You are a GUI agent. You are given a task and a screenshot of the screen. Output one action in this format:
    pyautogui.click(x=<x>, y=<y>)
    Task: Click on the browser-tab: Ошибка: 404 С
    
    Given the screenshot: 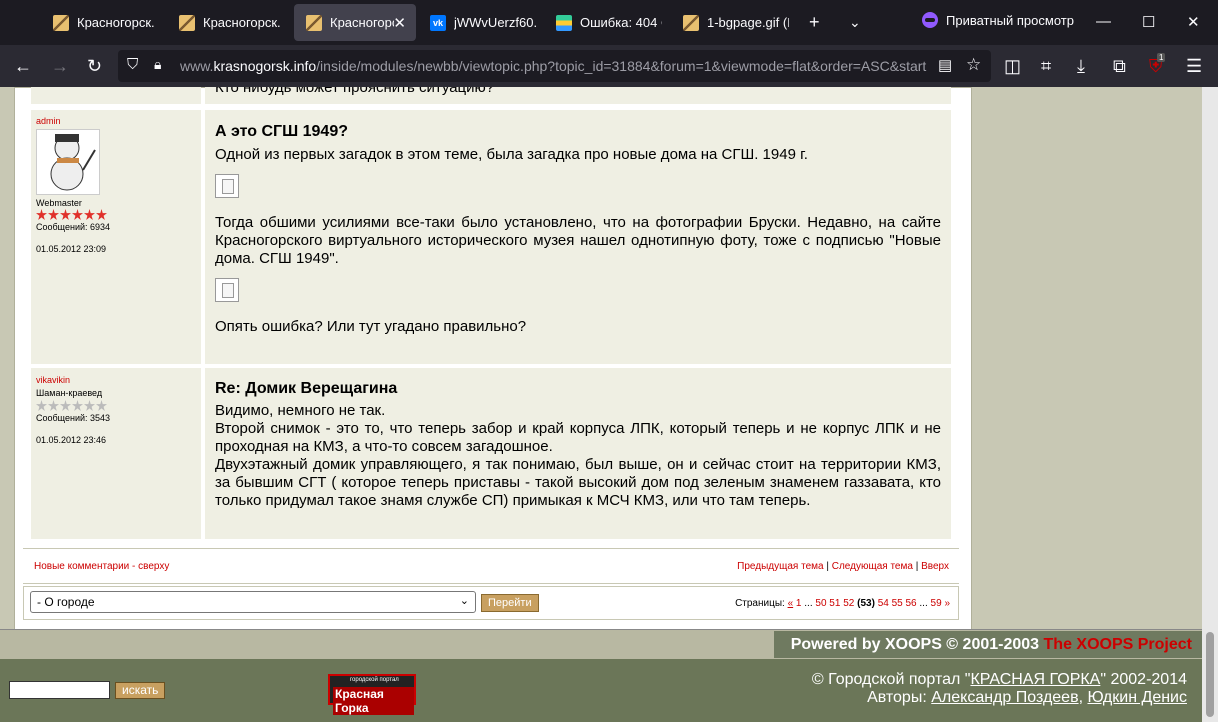 What is the action you would take?
    pyautogui.click(x=605, y=22)
    